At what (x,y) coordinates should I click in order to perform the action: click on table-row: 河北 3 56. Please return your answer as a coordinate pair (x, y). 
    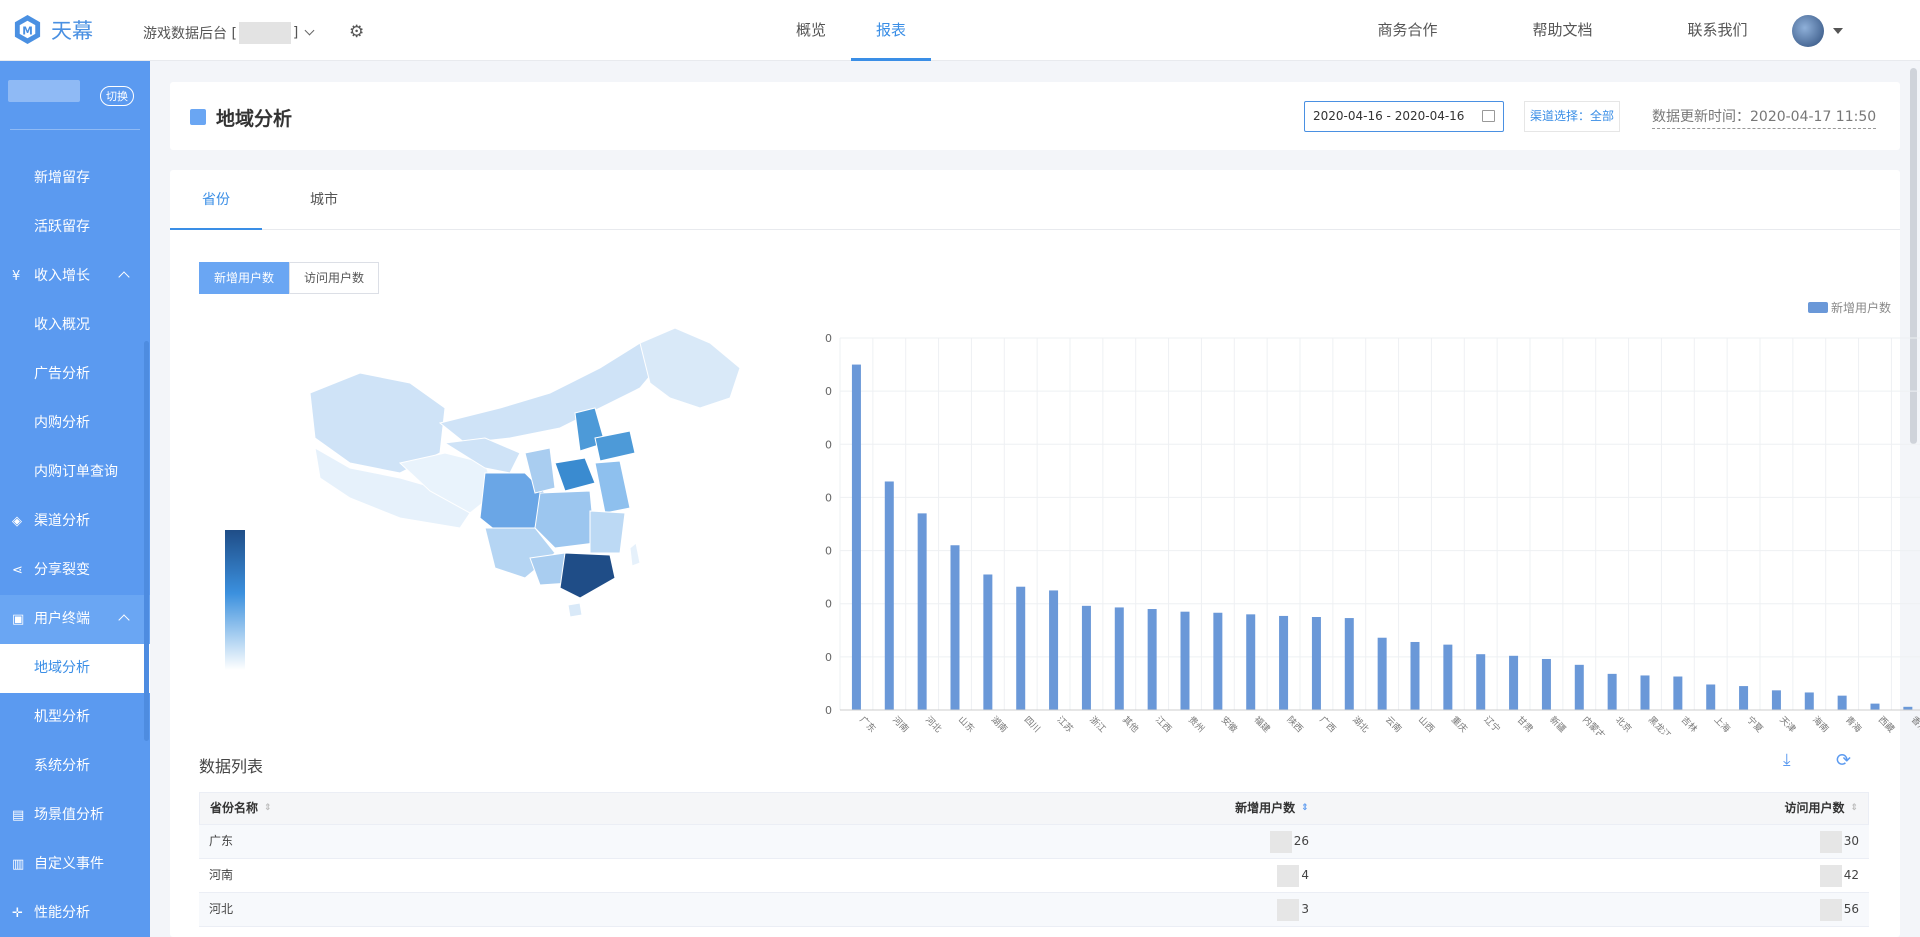
    Looking at the image, I should click on (1034, 910).